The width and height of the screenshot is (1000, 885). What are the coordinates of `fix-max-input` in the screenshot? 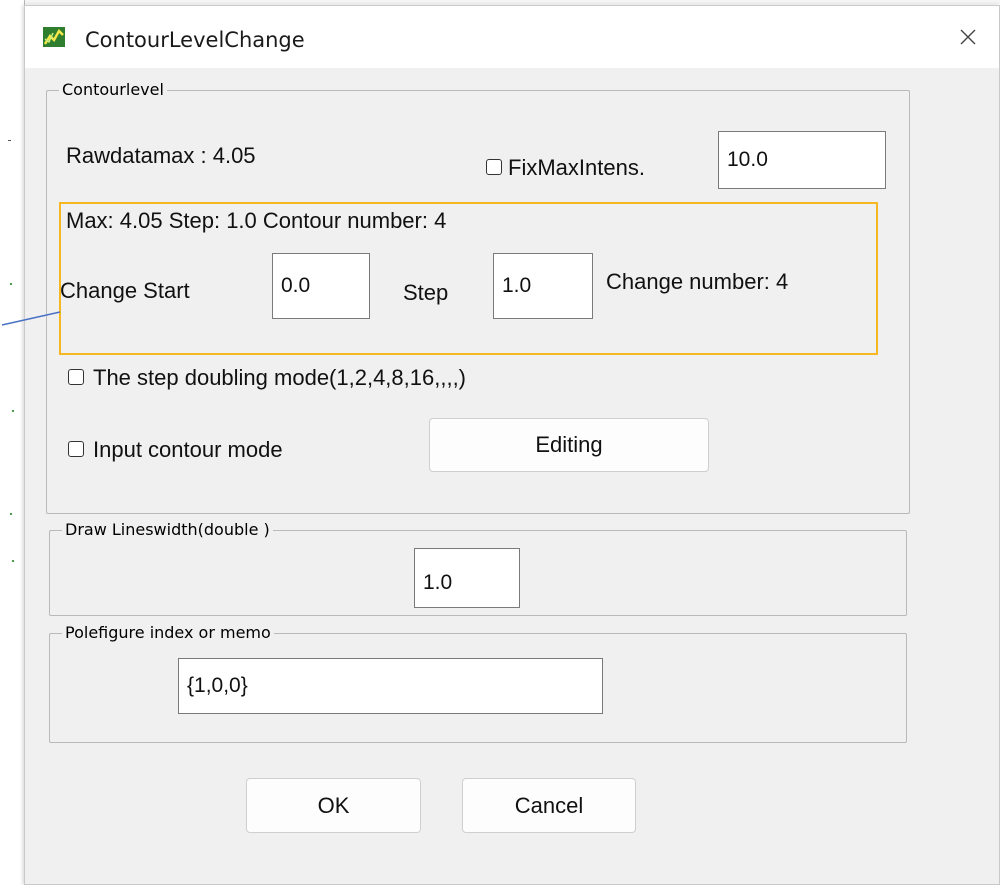 It's located at (802, 160).